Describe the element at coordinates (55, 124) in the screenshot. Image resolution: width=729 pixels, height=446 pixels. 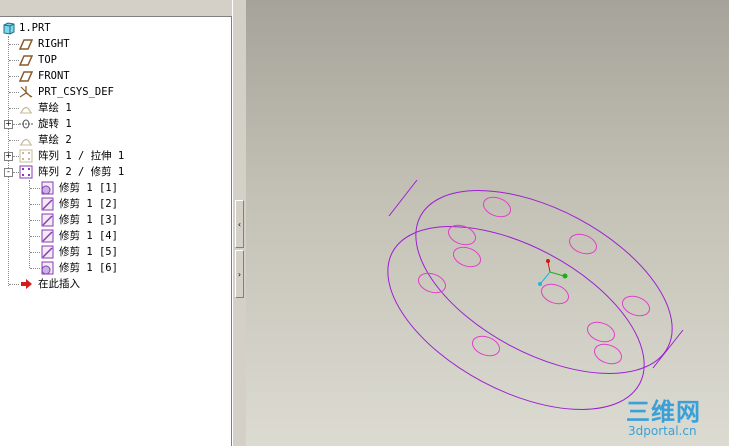
I see `tree-item-label: 旋转 1` at that location.